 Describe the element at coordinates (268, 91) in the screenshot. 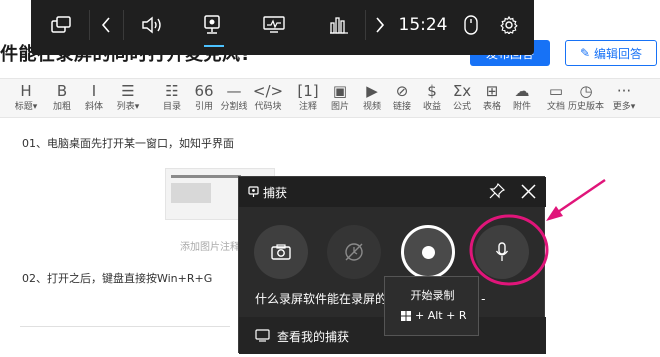

I see `toolbar-item-icon: </>` at that location.